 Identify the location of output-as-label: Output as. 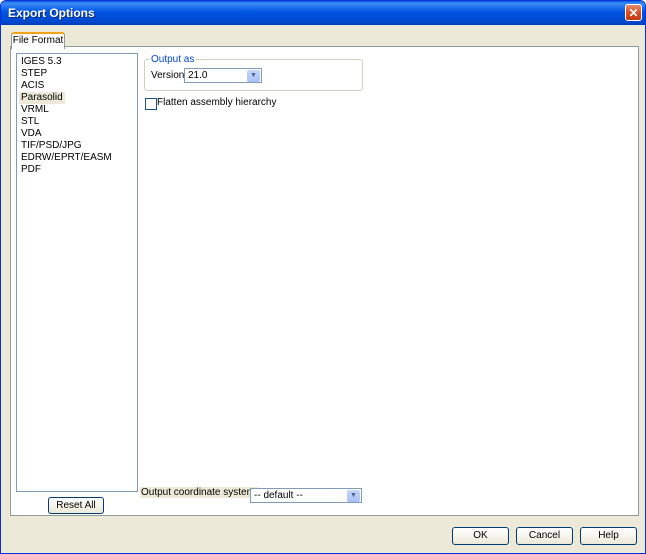
(173, 59).